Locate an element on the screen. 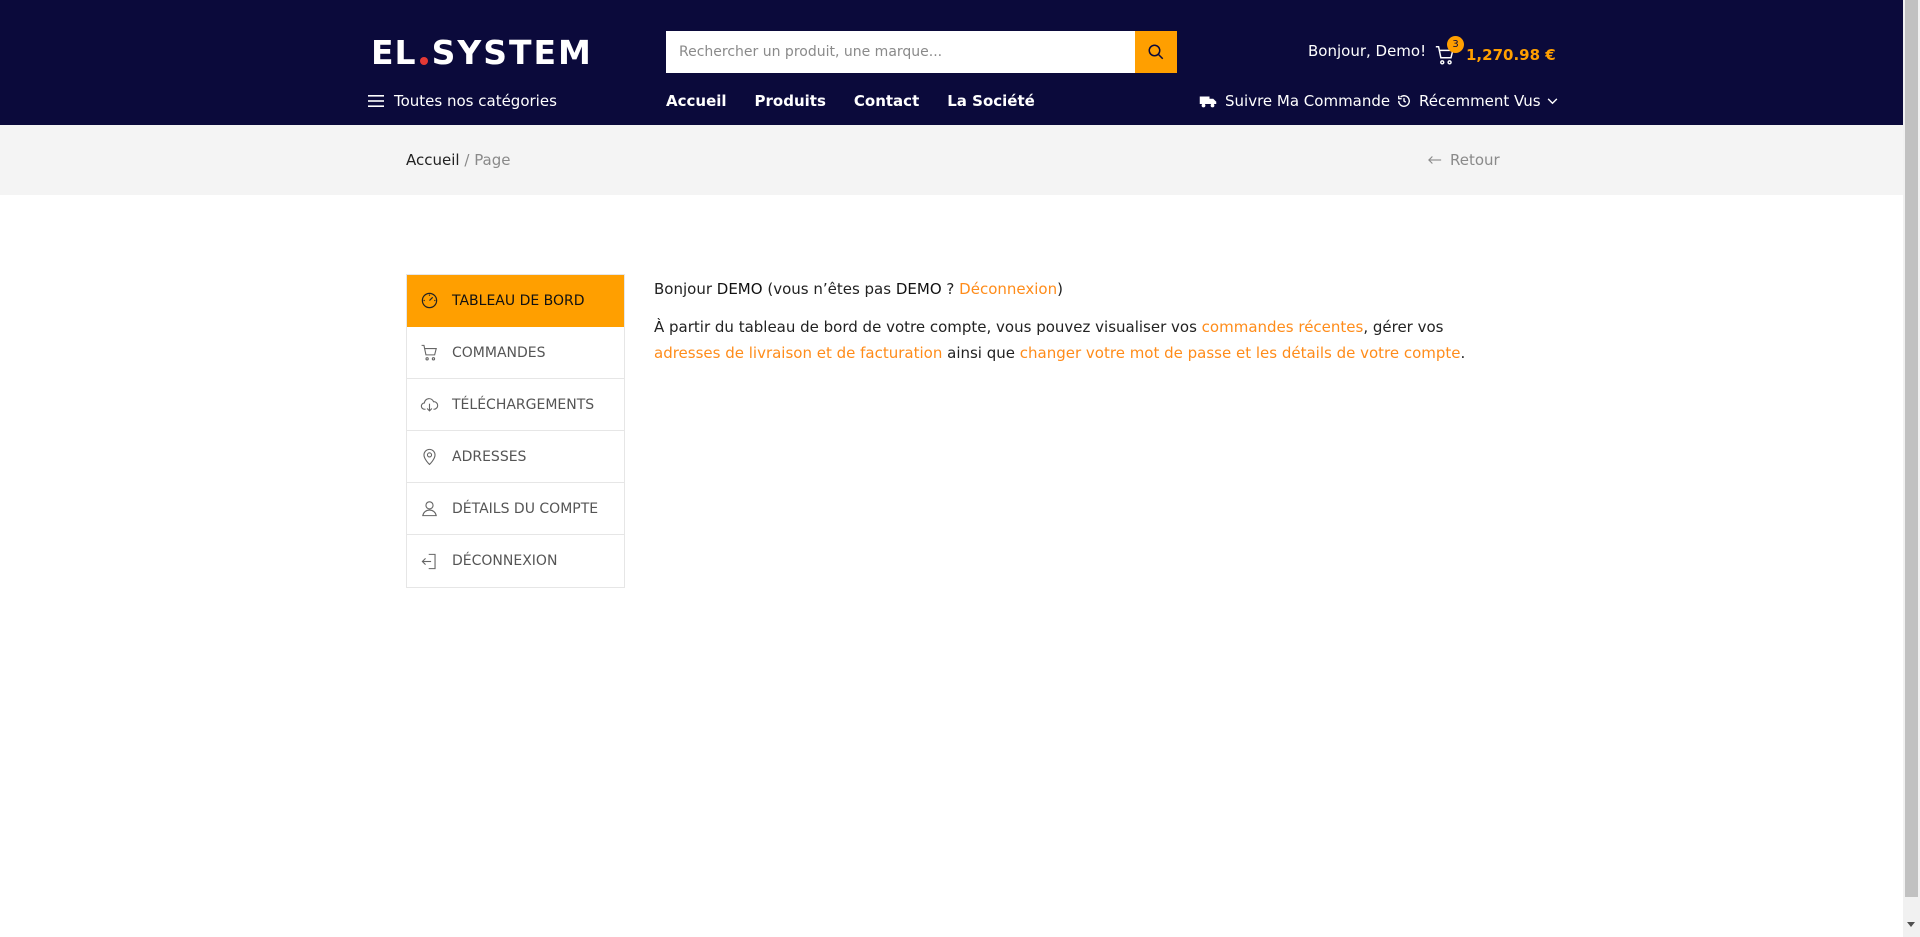  description-end: . is located at coordinates (1463, 353).